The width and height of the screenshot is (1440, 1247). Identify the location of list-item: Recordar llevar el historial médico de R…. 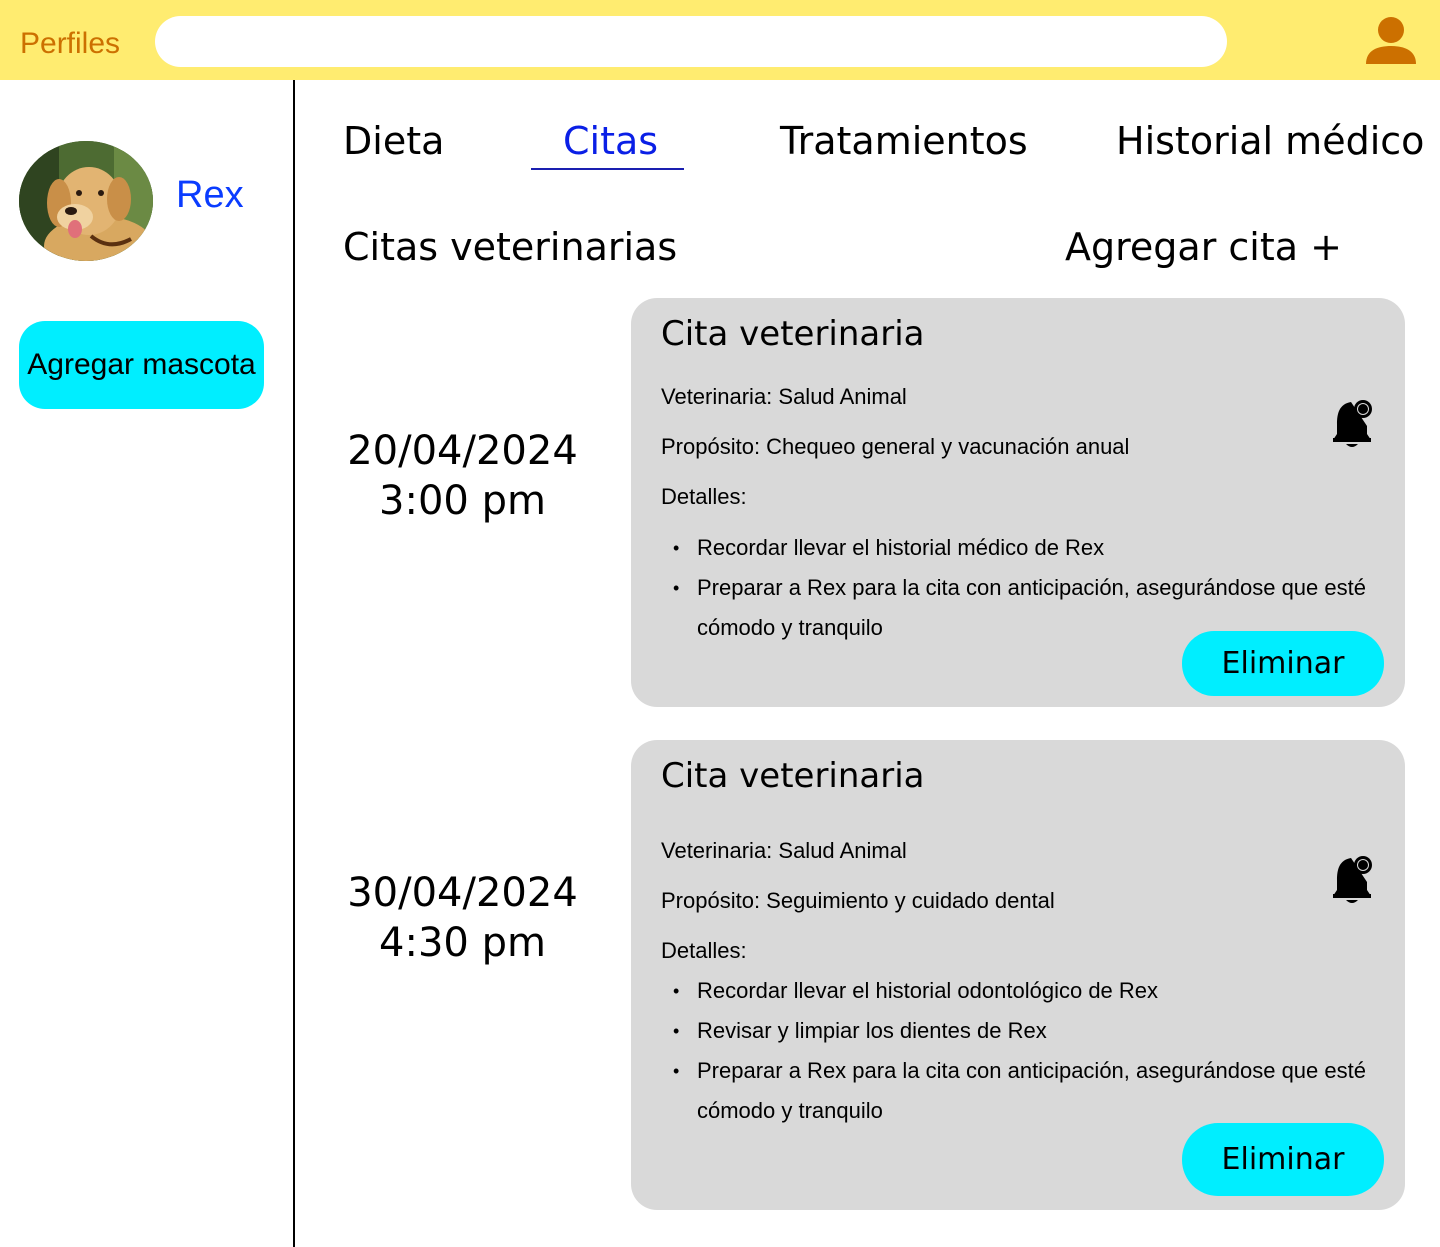
(1021, 548).